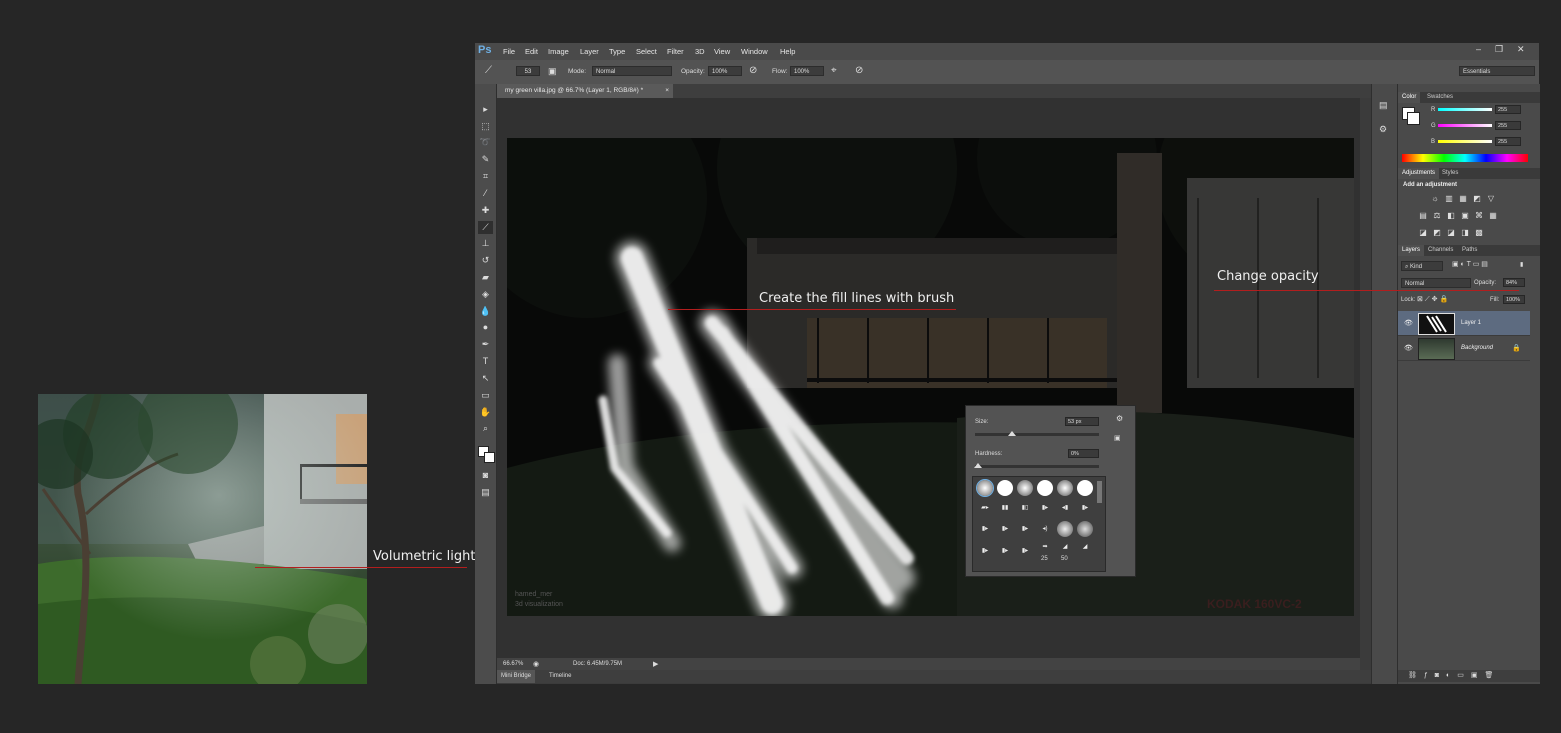  What do you see at coordinates (1082, 421) in the screenshot?
I see `size-input: 53 px` at bounding box center [1082, 421].